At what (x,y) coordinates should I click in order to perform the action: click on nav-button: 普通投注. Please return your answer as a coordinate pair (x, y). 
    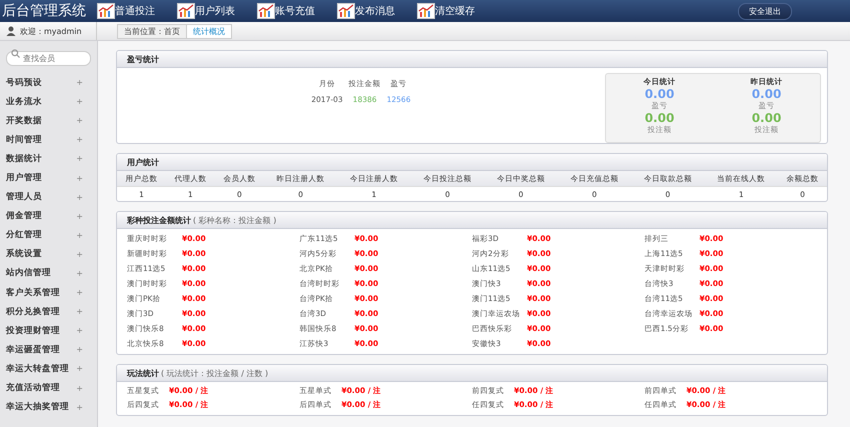
    Looking at the image, I should click on (137, 11).